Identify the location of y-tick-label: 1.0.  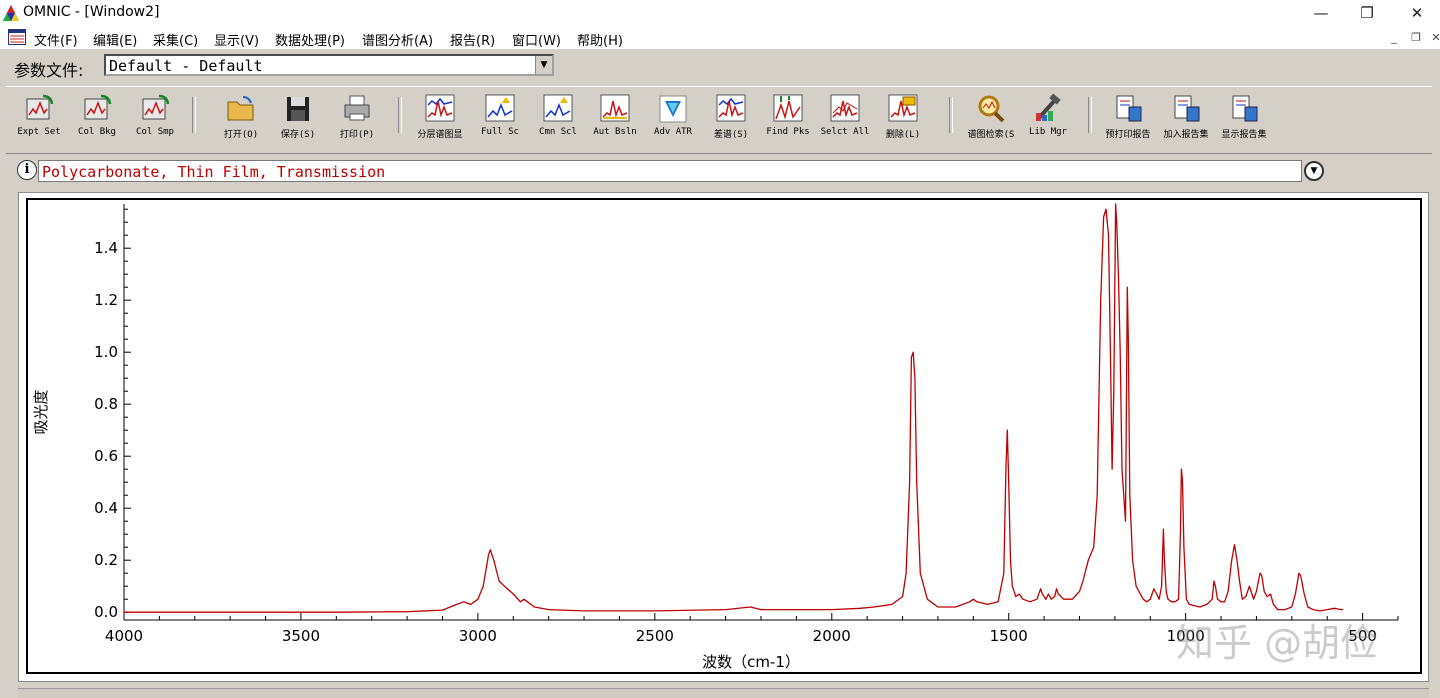
(106, 352).